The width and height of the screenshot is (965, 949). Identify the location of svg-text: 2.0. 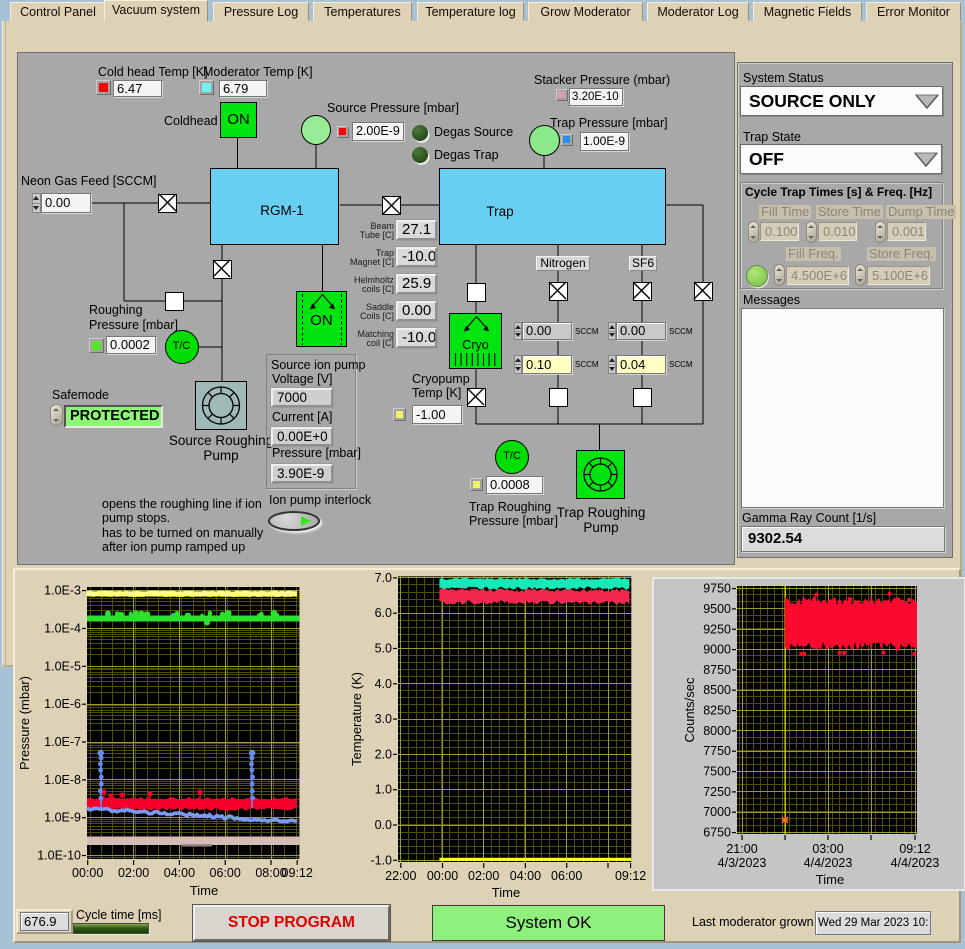
(383, 754).